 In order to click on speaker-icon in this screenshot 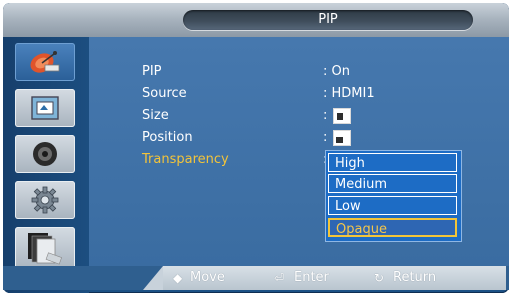, I will do `click(45, 154)`.